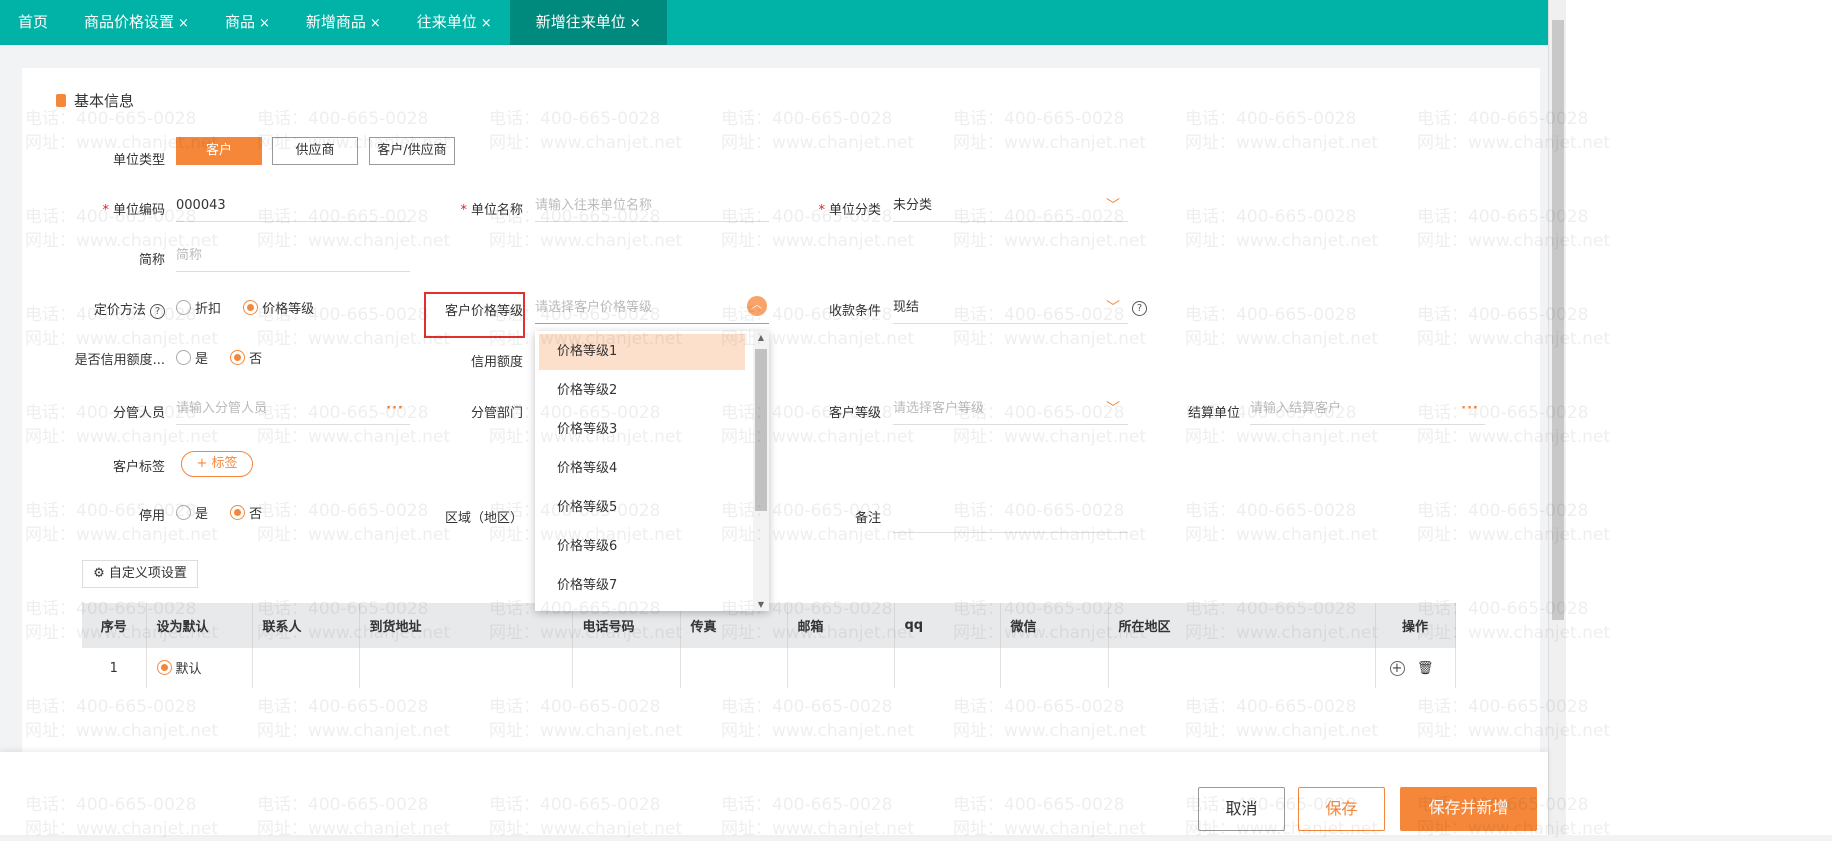 The image size is (1832, 841). Describe the element at coordinates (412, 151) in the screenshot. I see `type-both-button: 客户/供应商` at that location.